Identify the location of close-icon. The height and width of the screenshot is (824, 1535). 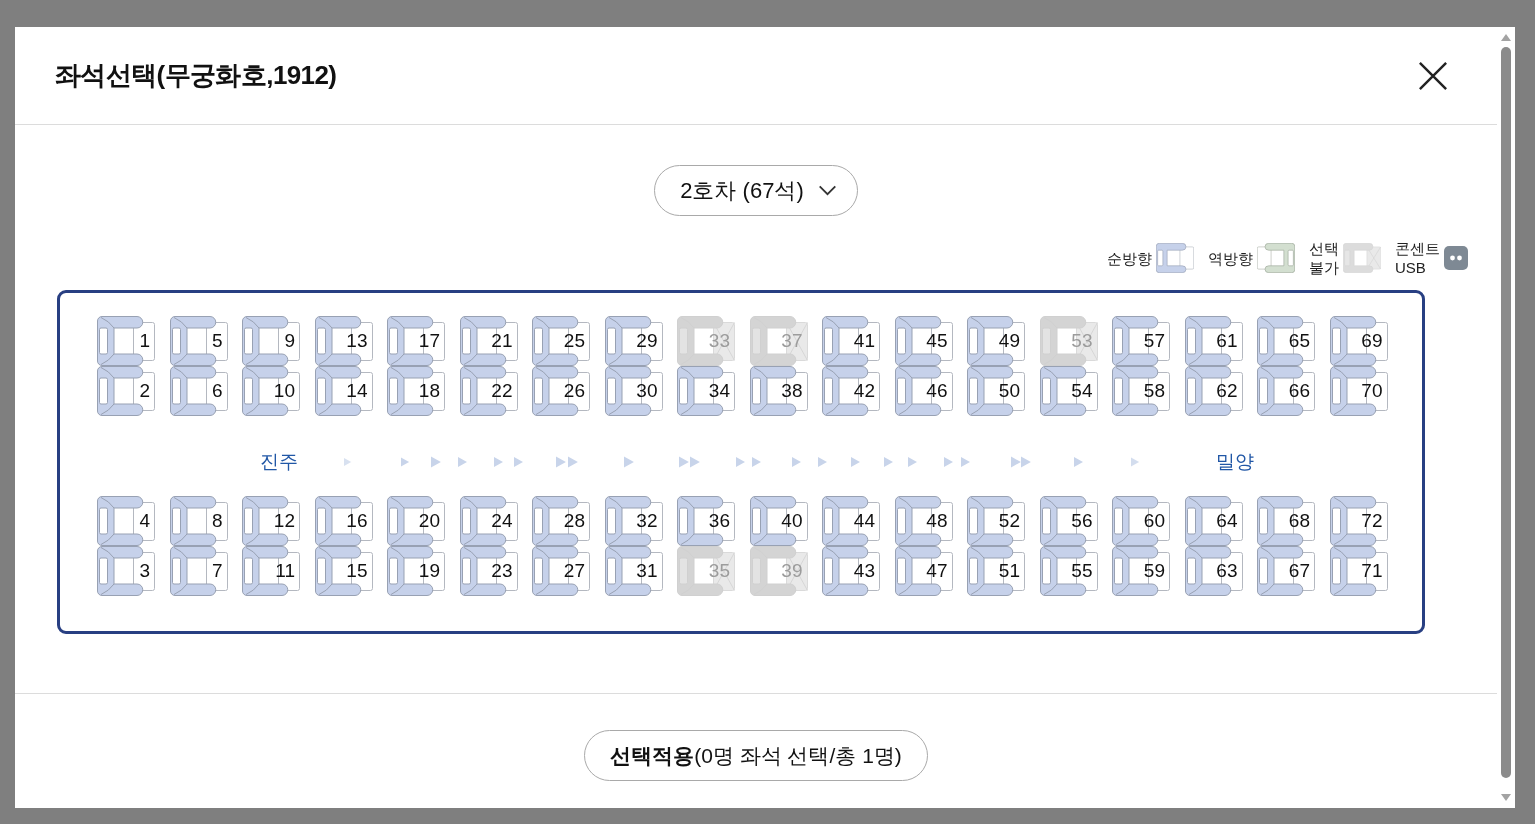
(1433, 75).